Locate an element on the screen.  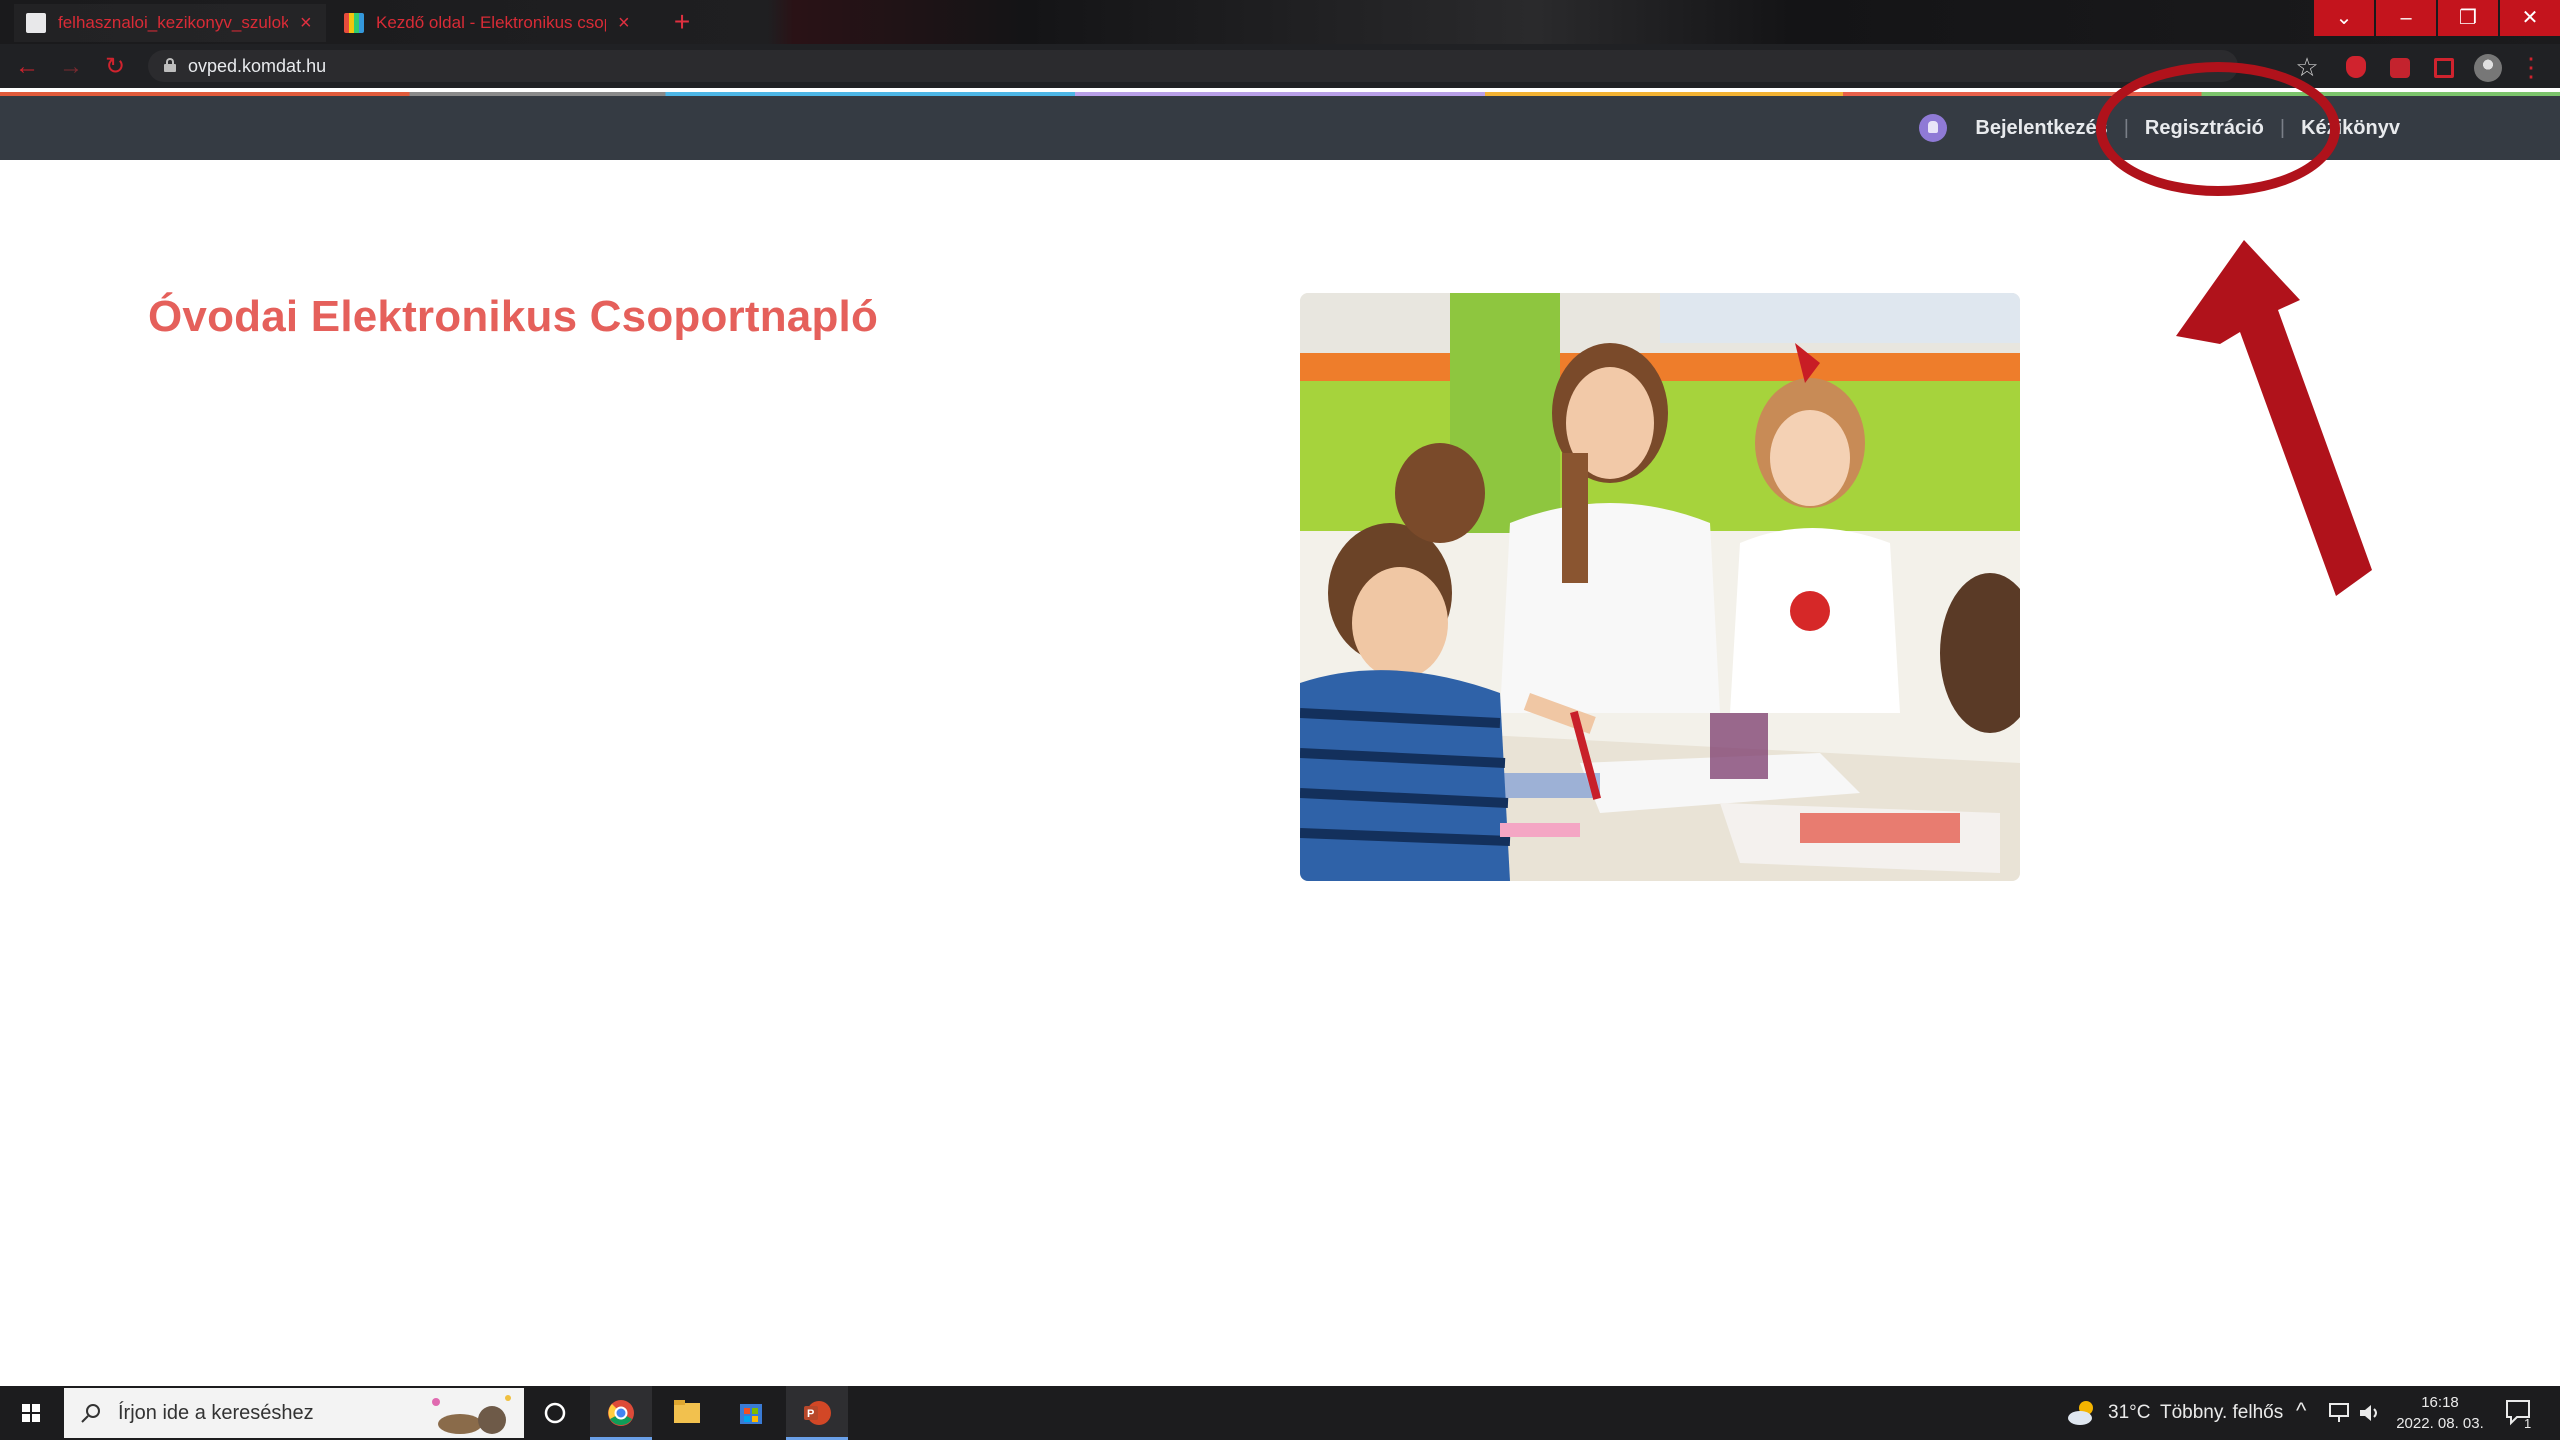
file-explorer-button is located at coordinates (687, 1413).